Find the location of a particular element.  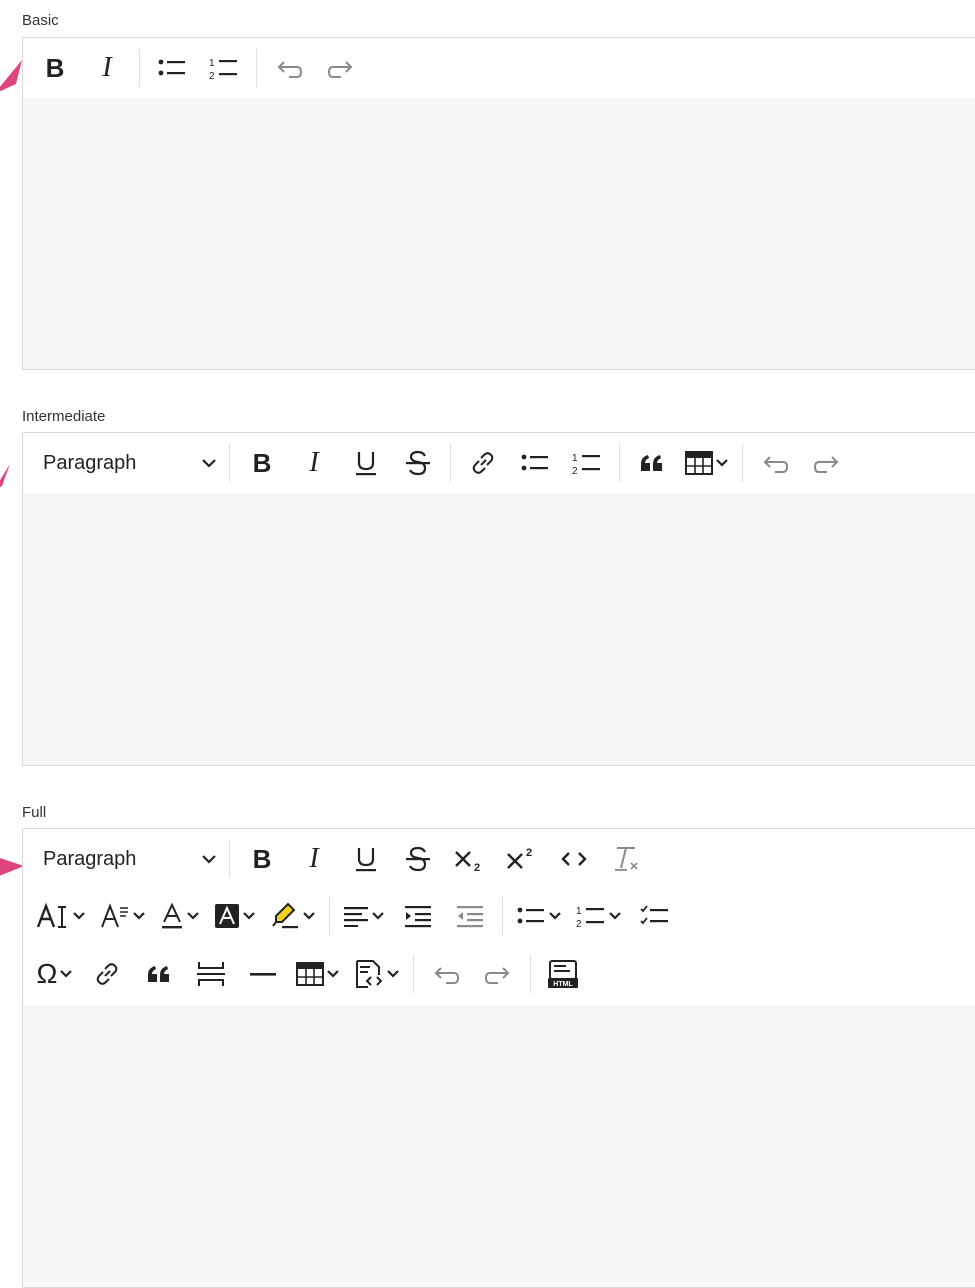

alignment-dropdown is located at coordinates (364, 916).